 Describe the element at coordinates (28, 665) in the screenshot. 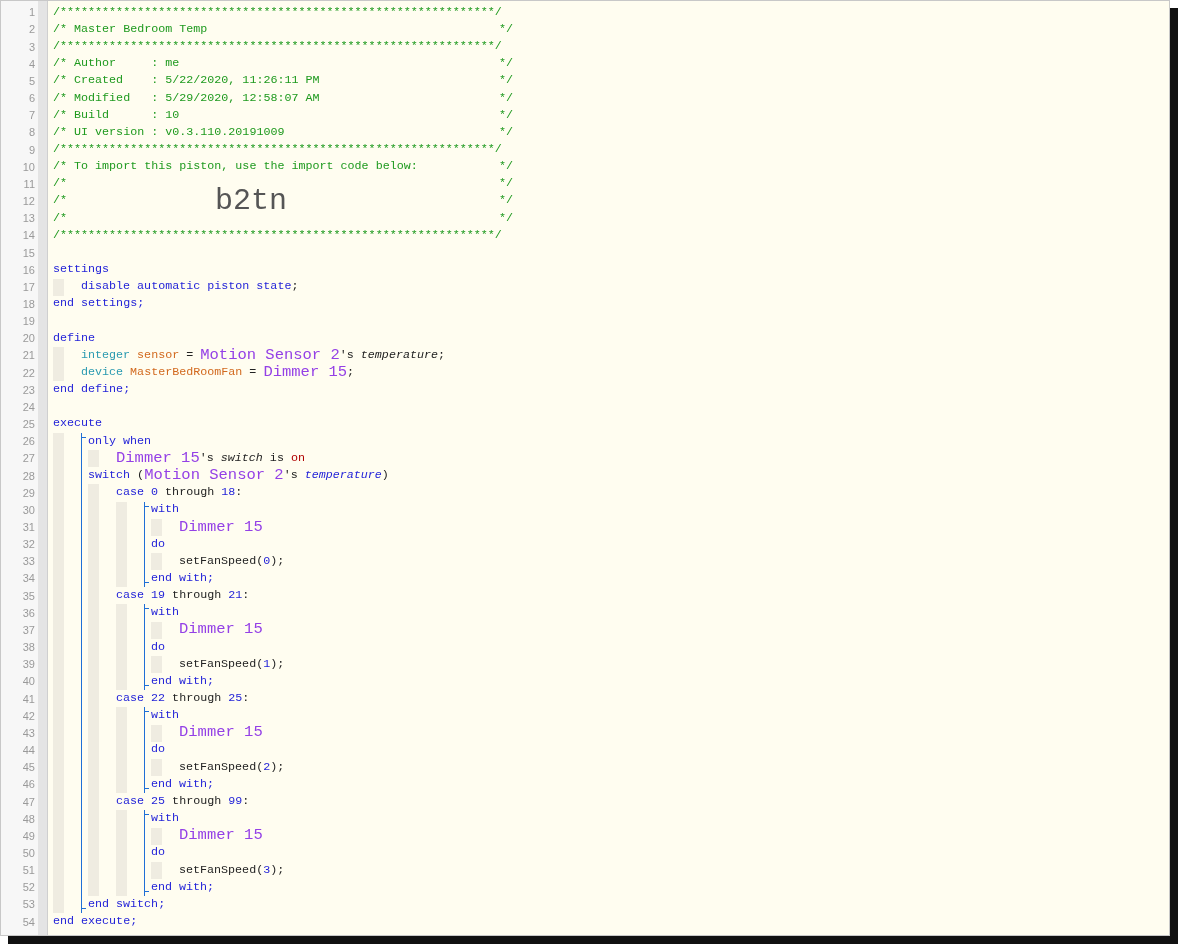

I see `line-number: 39` at that location.